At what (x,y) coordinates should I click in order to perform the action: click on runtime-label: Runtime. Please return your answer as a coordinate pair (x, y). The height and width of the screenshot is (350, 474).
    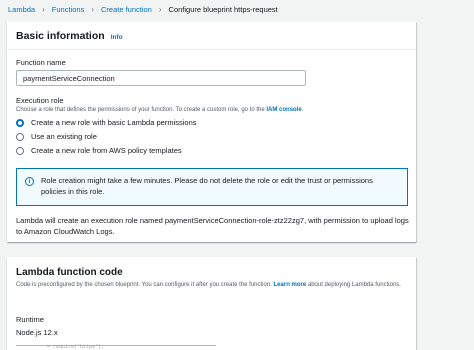
    Looking at the image, I should click on (30, 319).